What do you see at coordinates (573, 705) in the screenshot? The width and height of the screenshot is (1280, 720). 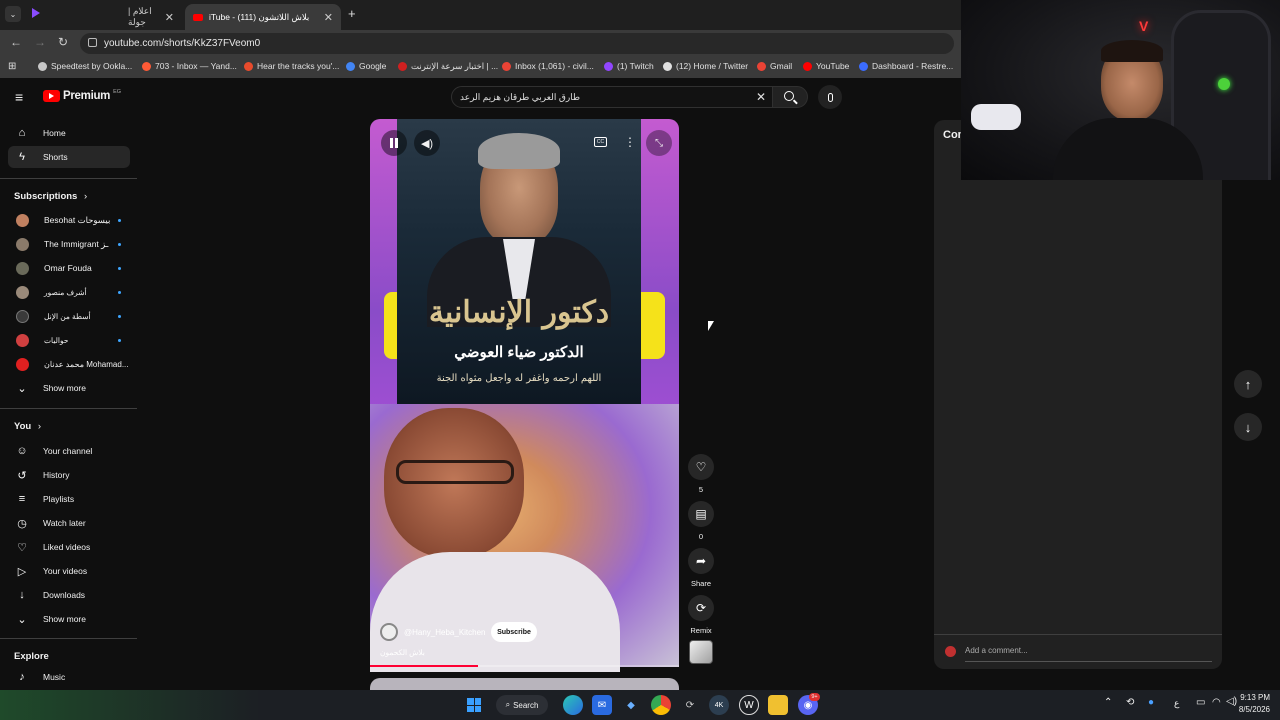 I see `edge-icon` at bounding box center [573, 705].